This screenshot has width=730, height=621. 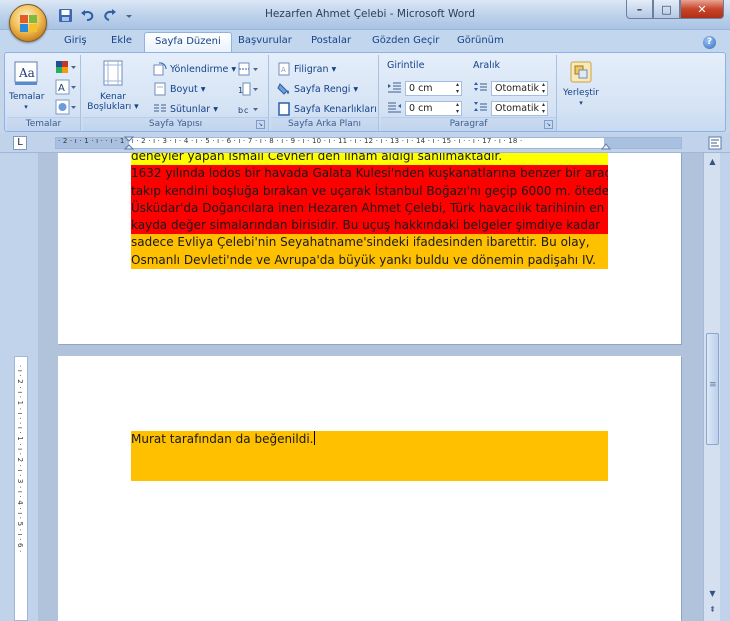 What do you see at coordinates (249, 89) in the screenshot?
I see `line-numbers-icon: 1` at bounding box center [249, 89].